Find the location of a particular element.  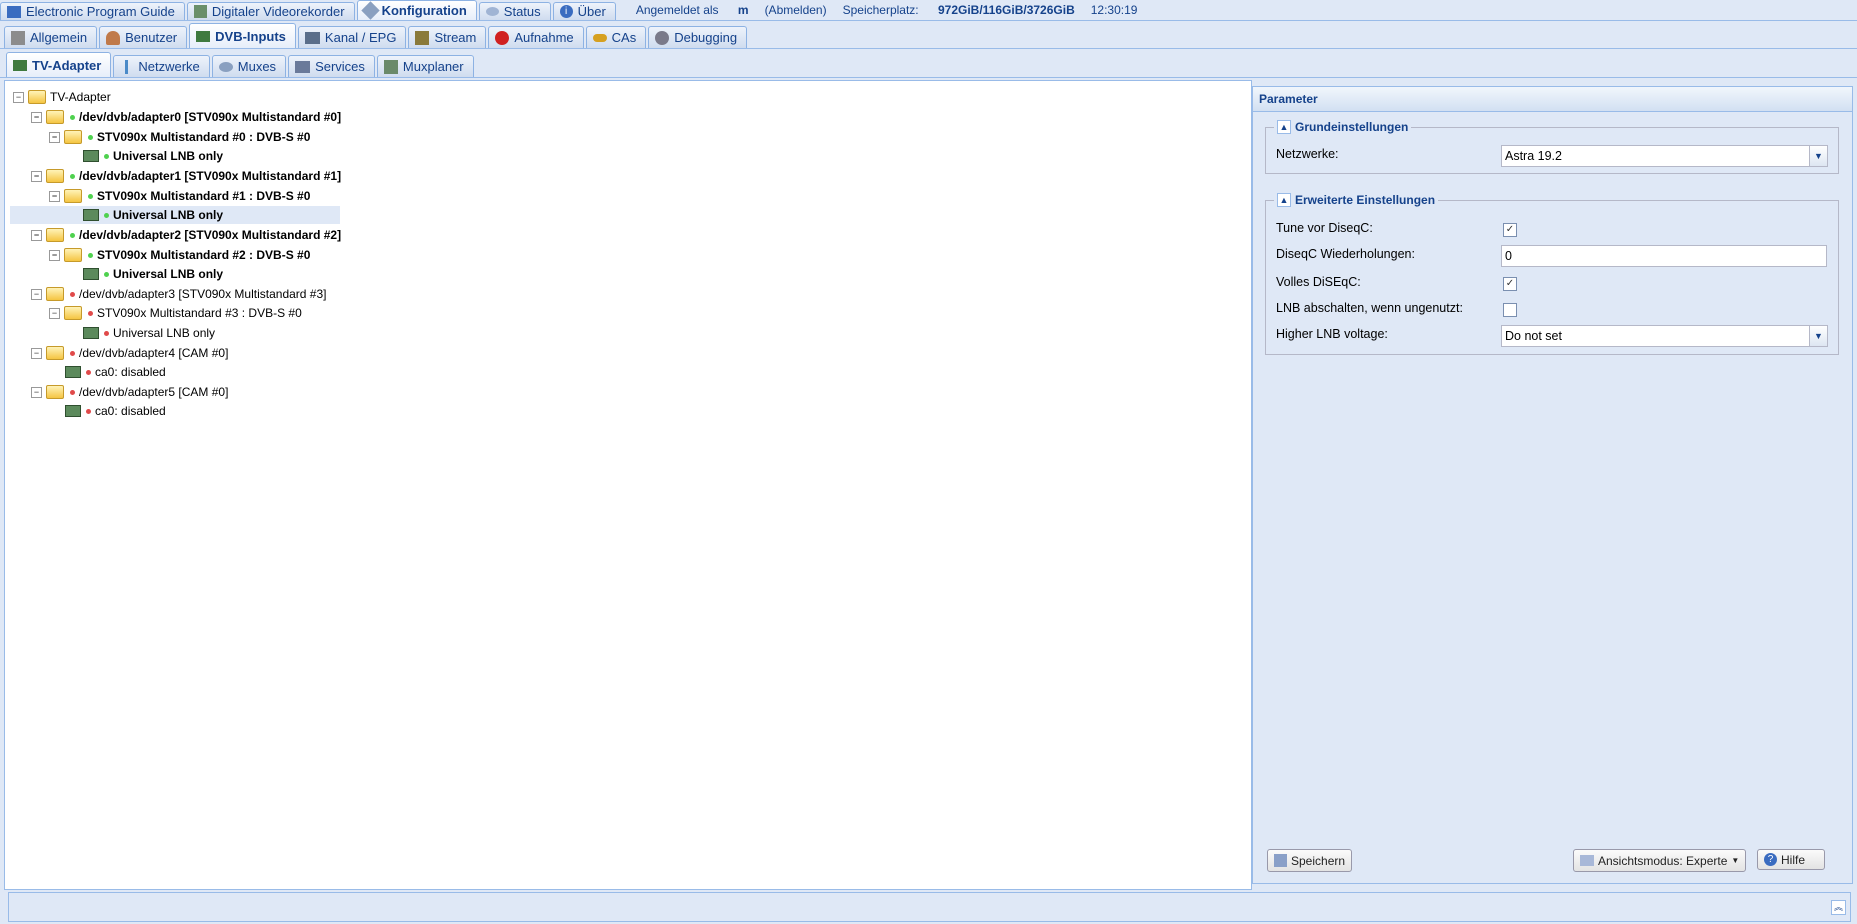

tab-allgemein: Allgemein is located at coordinates (51, 37).